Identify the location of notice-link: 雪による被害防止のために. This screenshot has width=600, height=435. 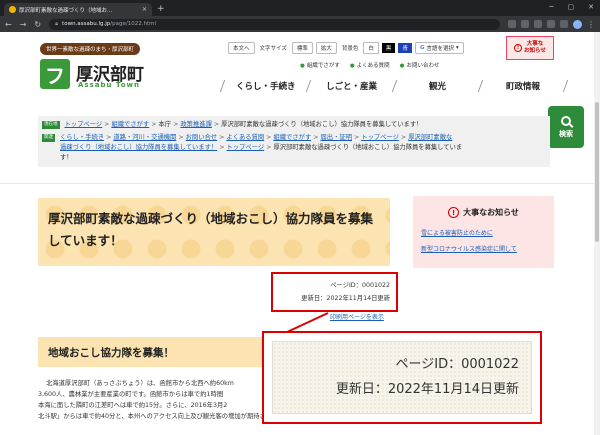
(483, 234).